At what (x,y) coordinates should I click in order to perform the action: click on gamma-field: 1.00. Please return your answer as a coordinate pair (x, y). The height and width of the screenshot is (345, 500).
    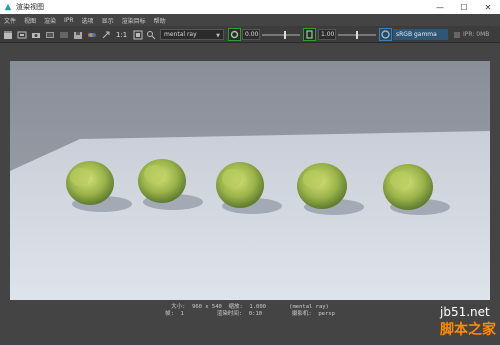
    Looking at the image, I should click on (327, 34).